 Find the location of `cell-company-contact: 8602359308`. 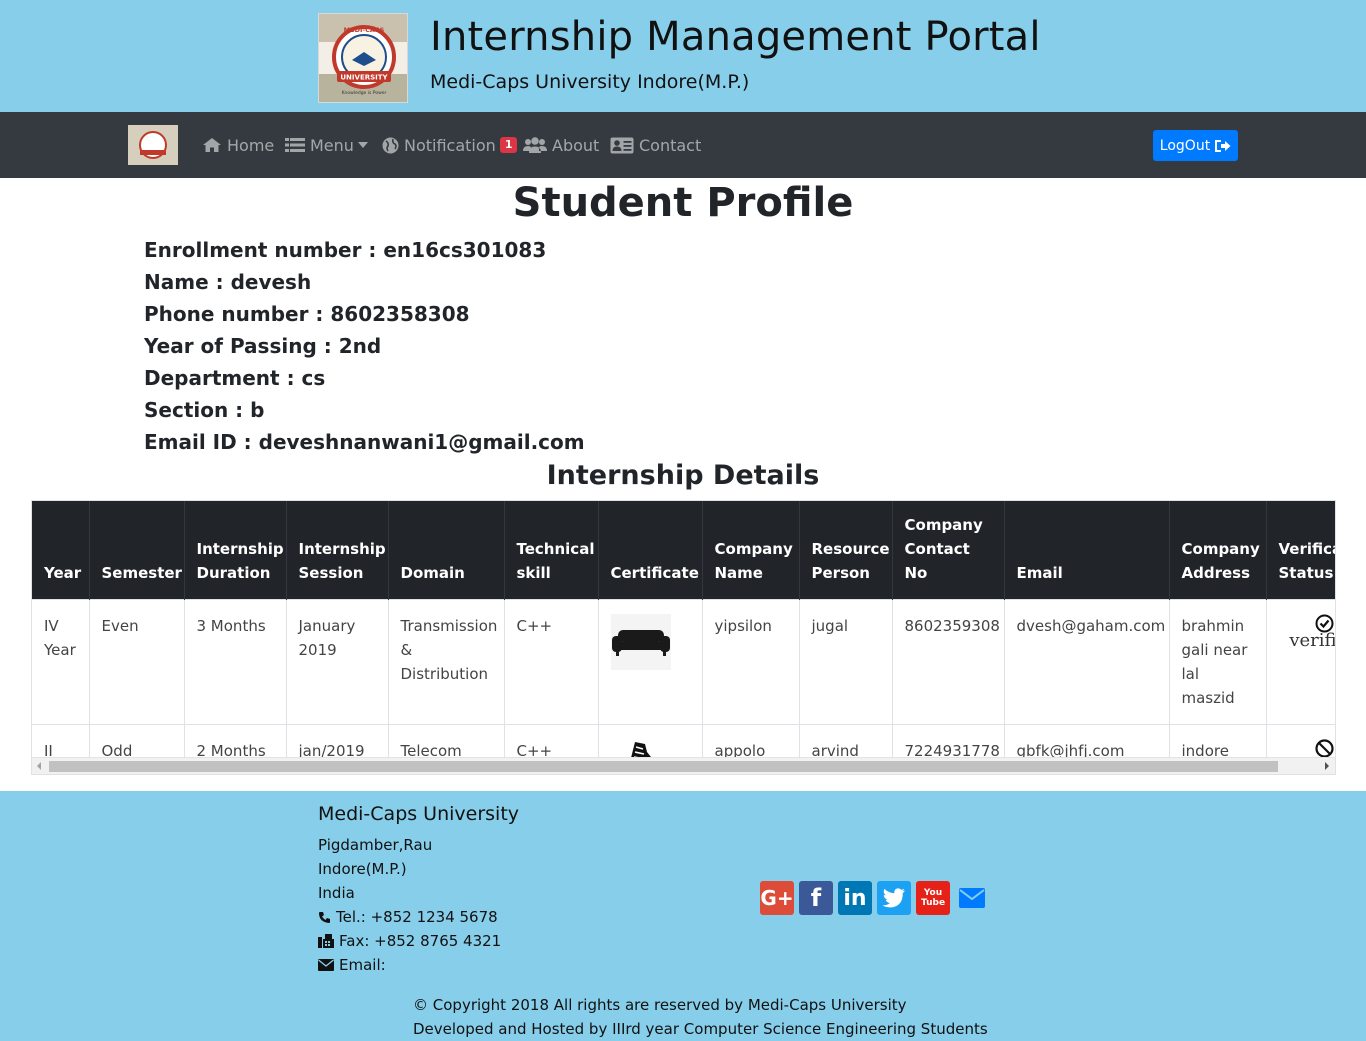

cell-company-contact: 8602359308 is located at coordinates (948, 662).